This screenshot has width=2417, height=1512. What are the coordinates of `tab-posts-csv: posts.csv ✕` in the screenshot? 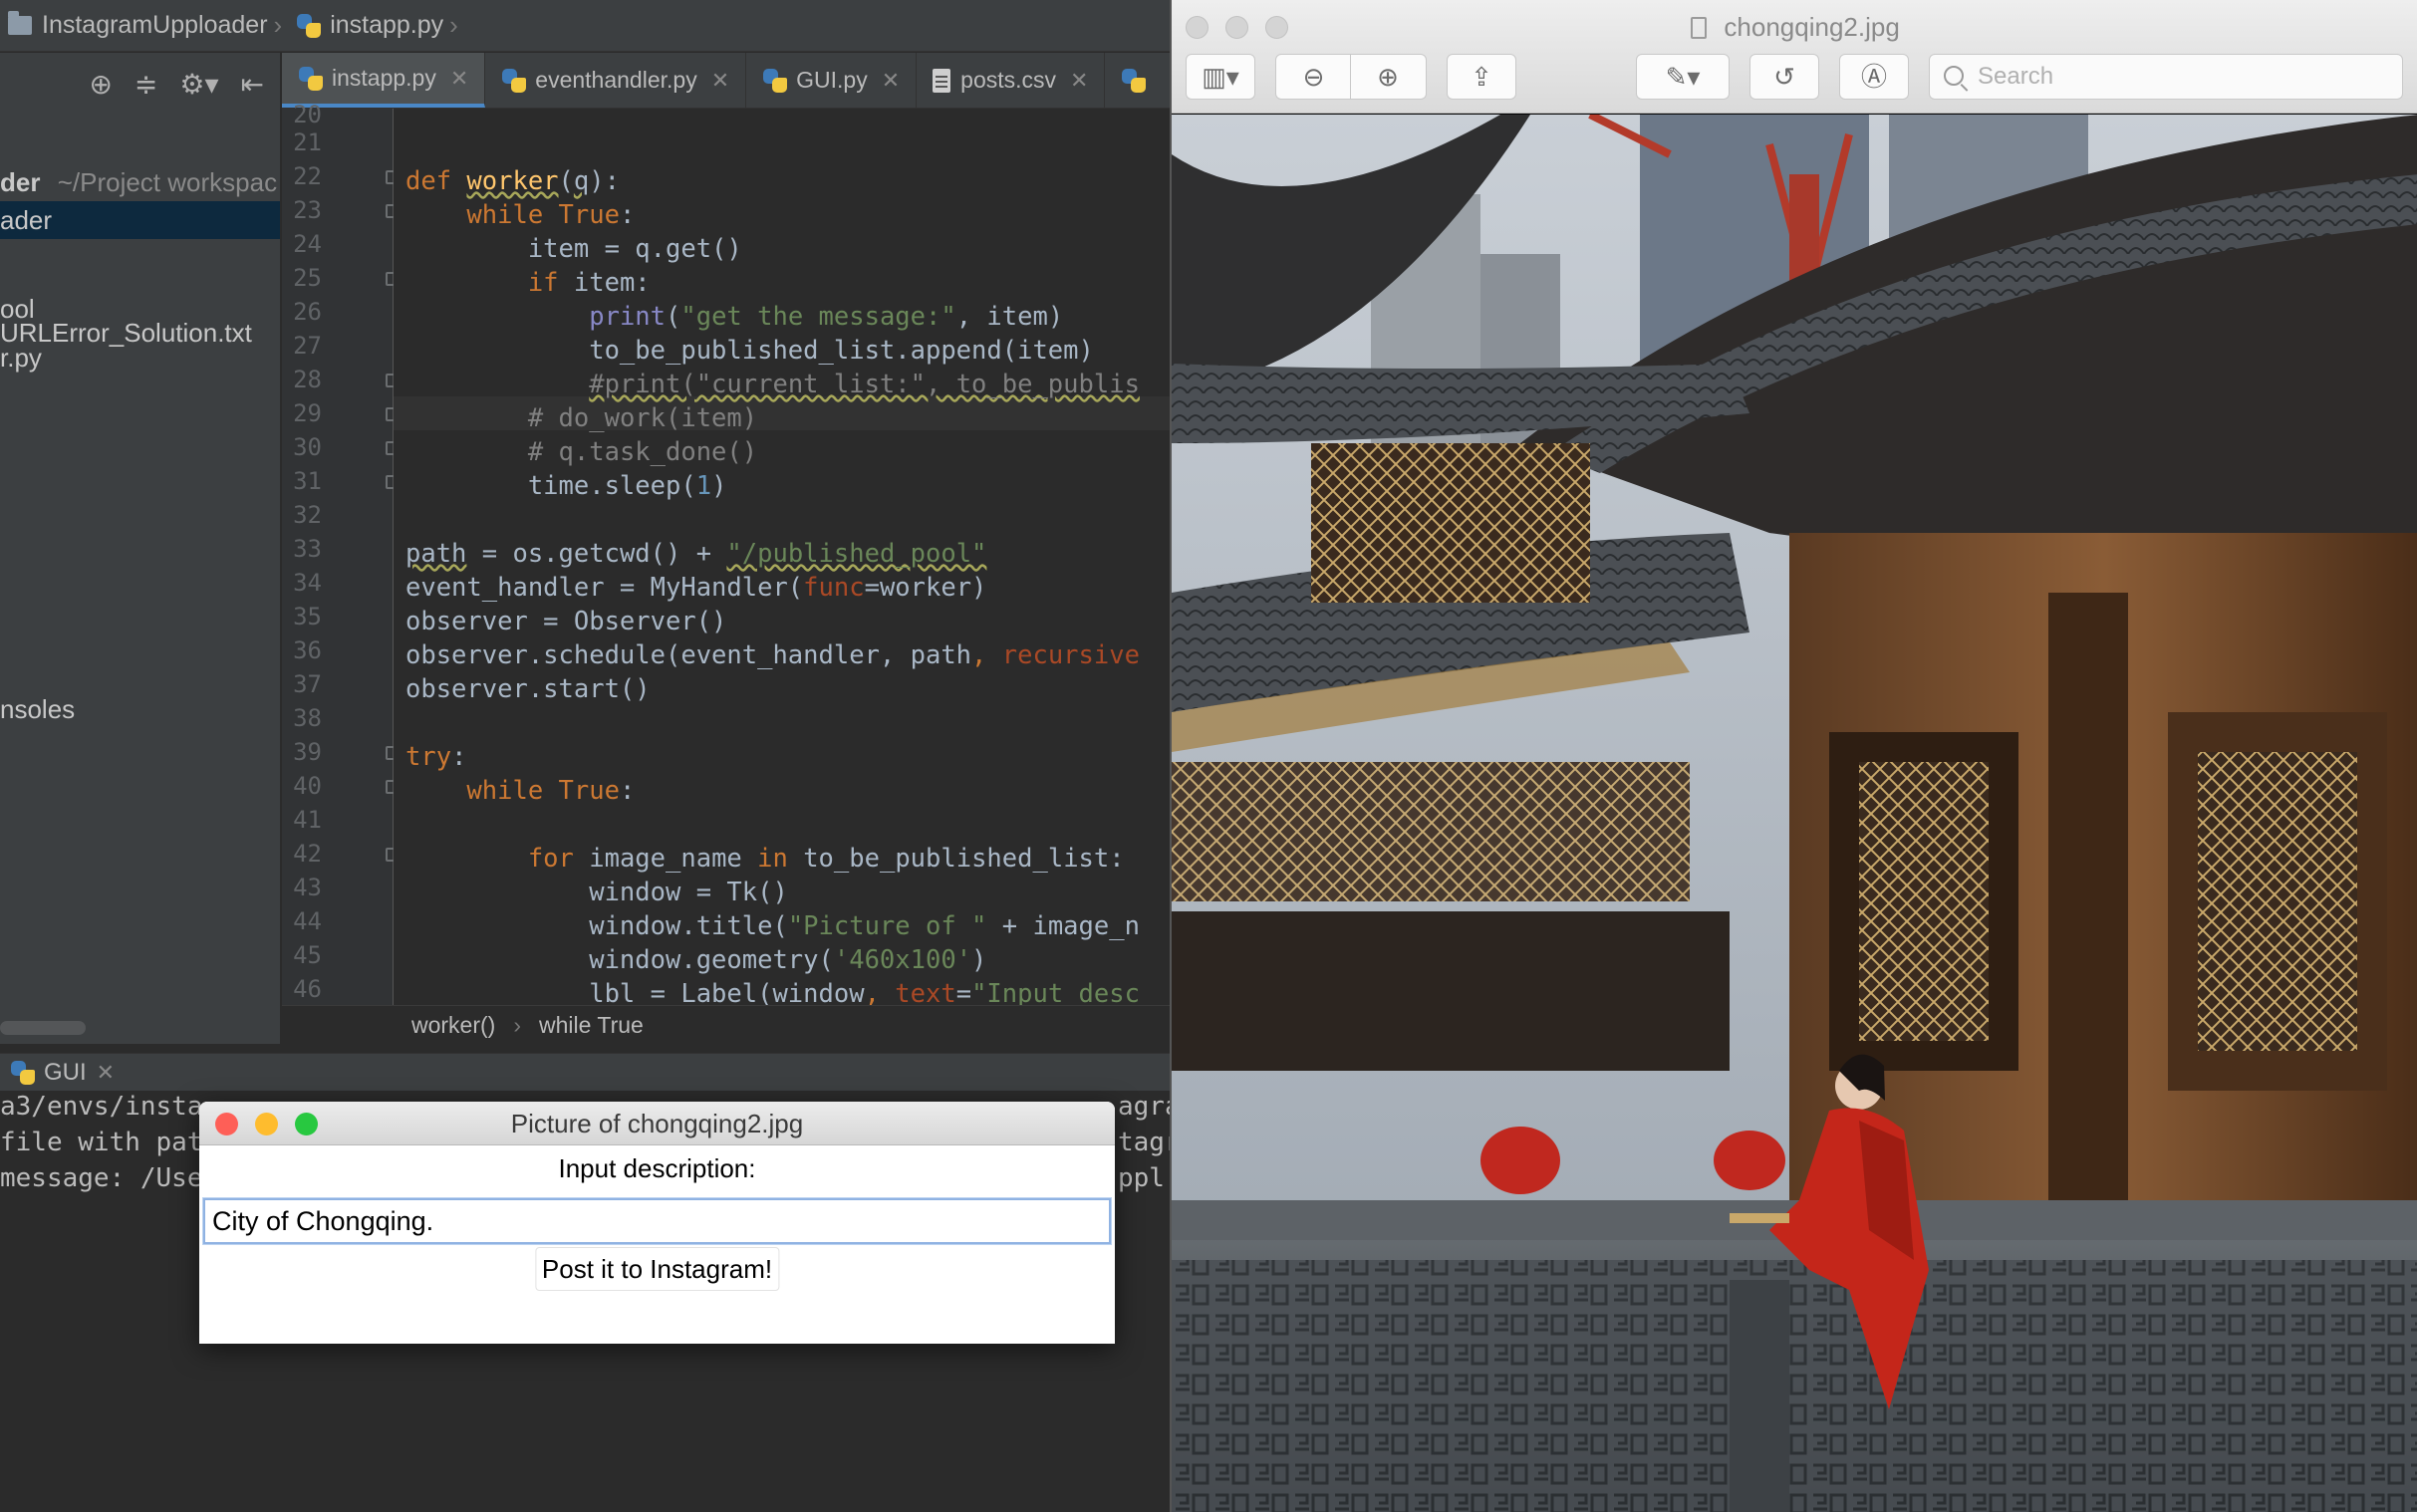 It's located at (1012, 80).